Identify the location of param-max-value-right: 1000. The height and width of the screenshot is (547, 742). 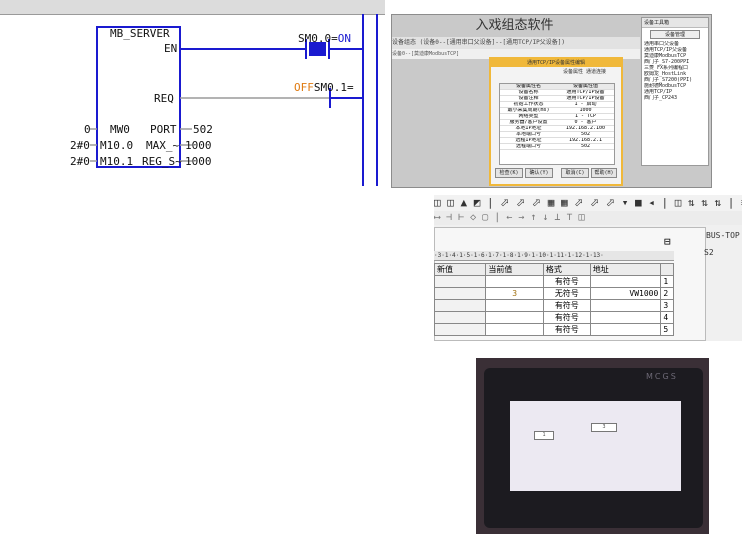
(198, 145).